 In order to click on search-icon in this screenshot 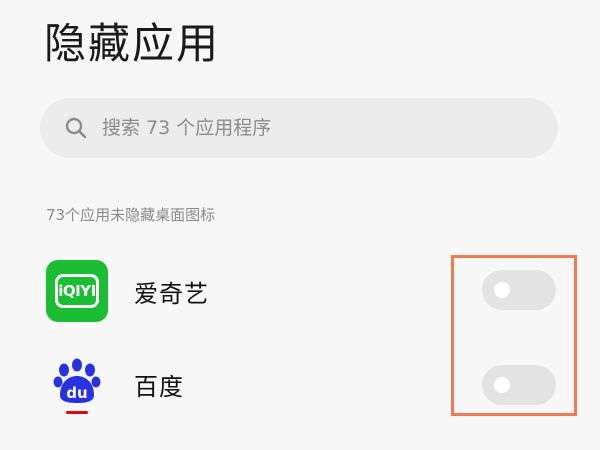, I will do `click(76, 128)`.